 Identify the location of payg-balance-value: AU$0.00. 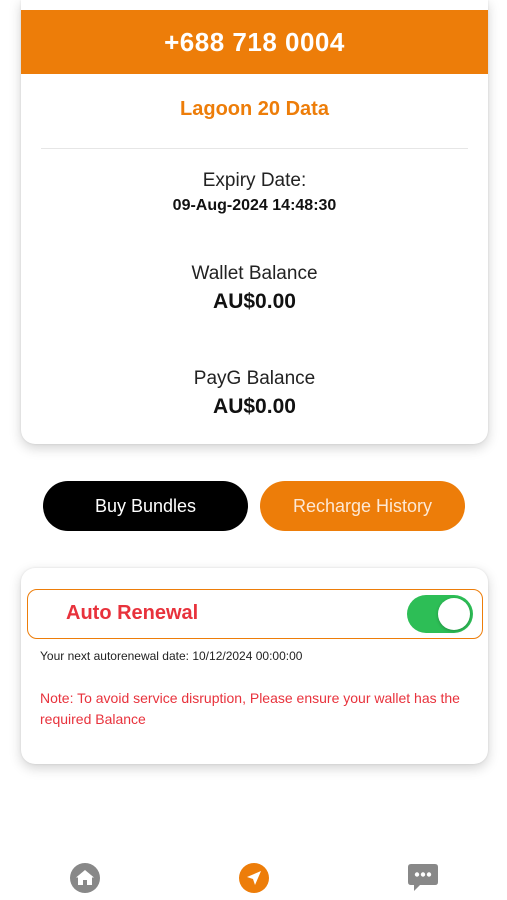
(254, 406).